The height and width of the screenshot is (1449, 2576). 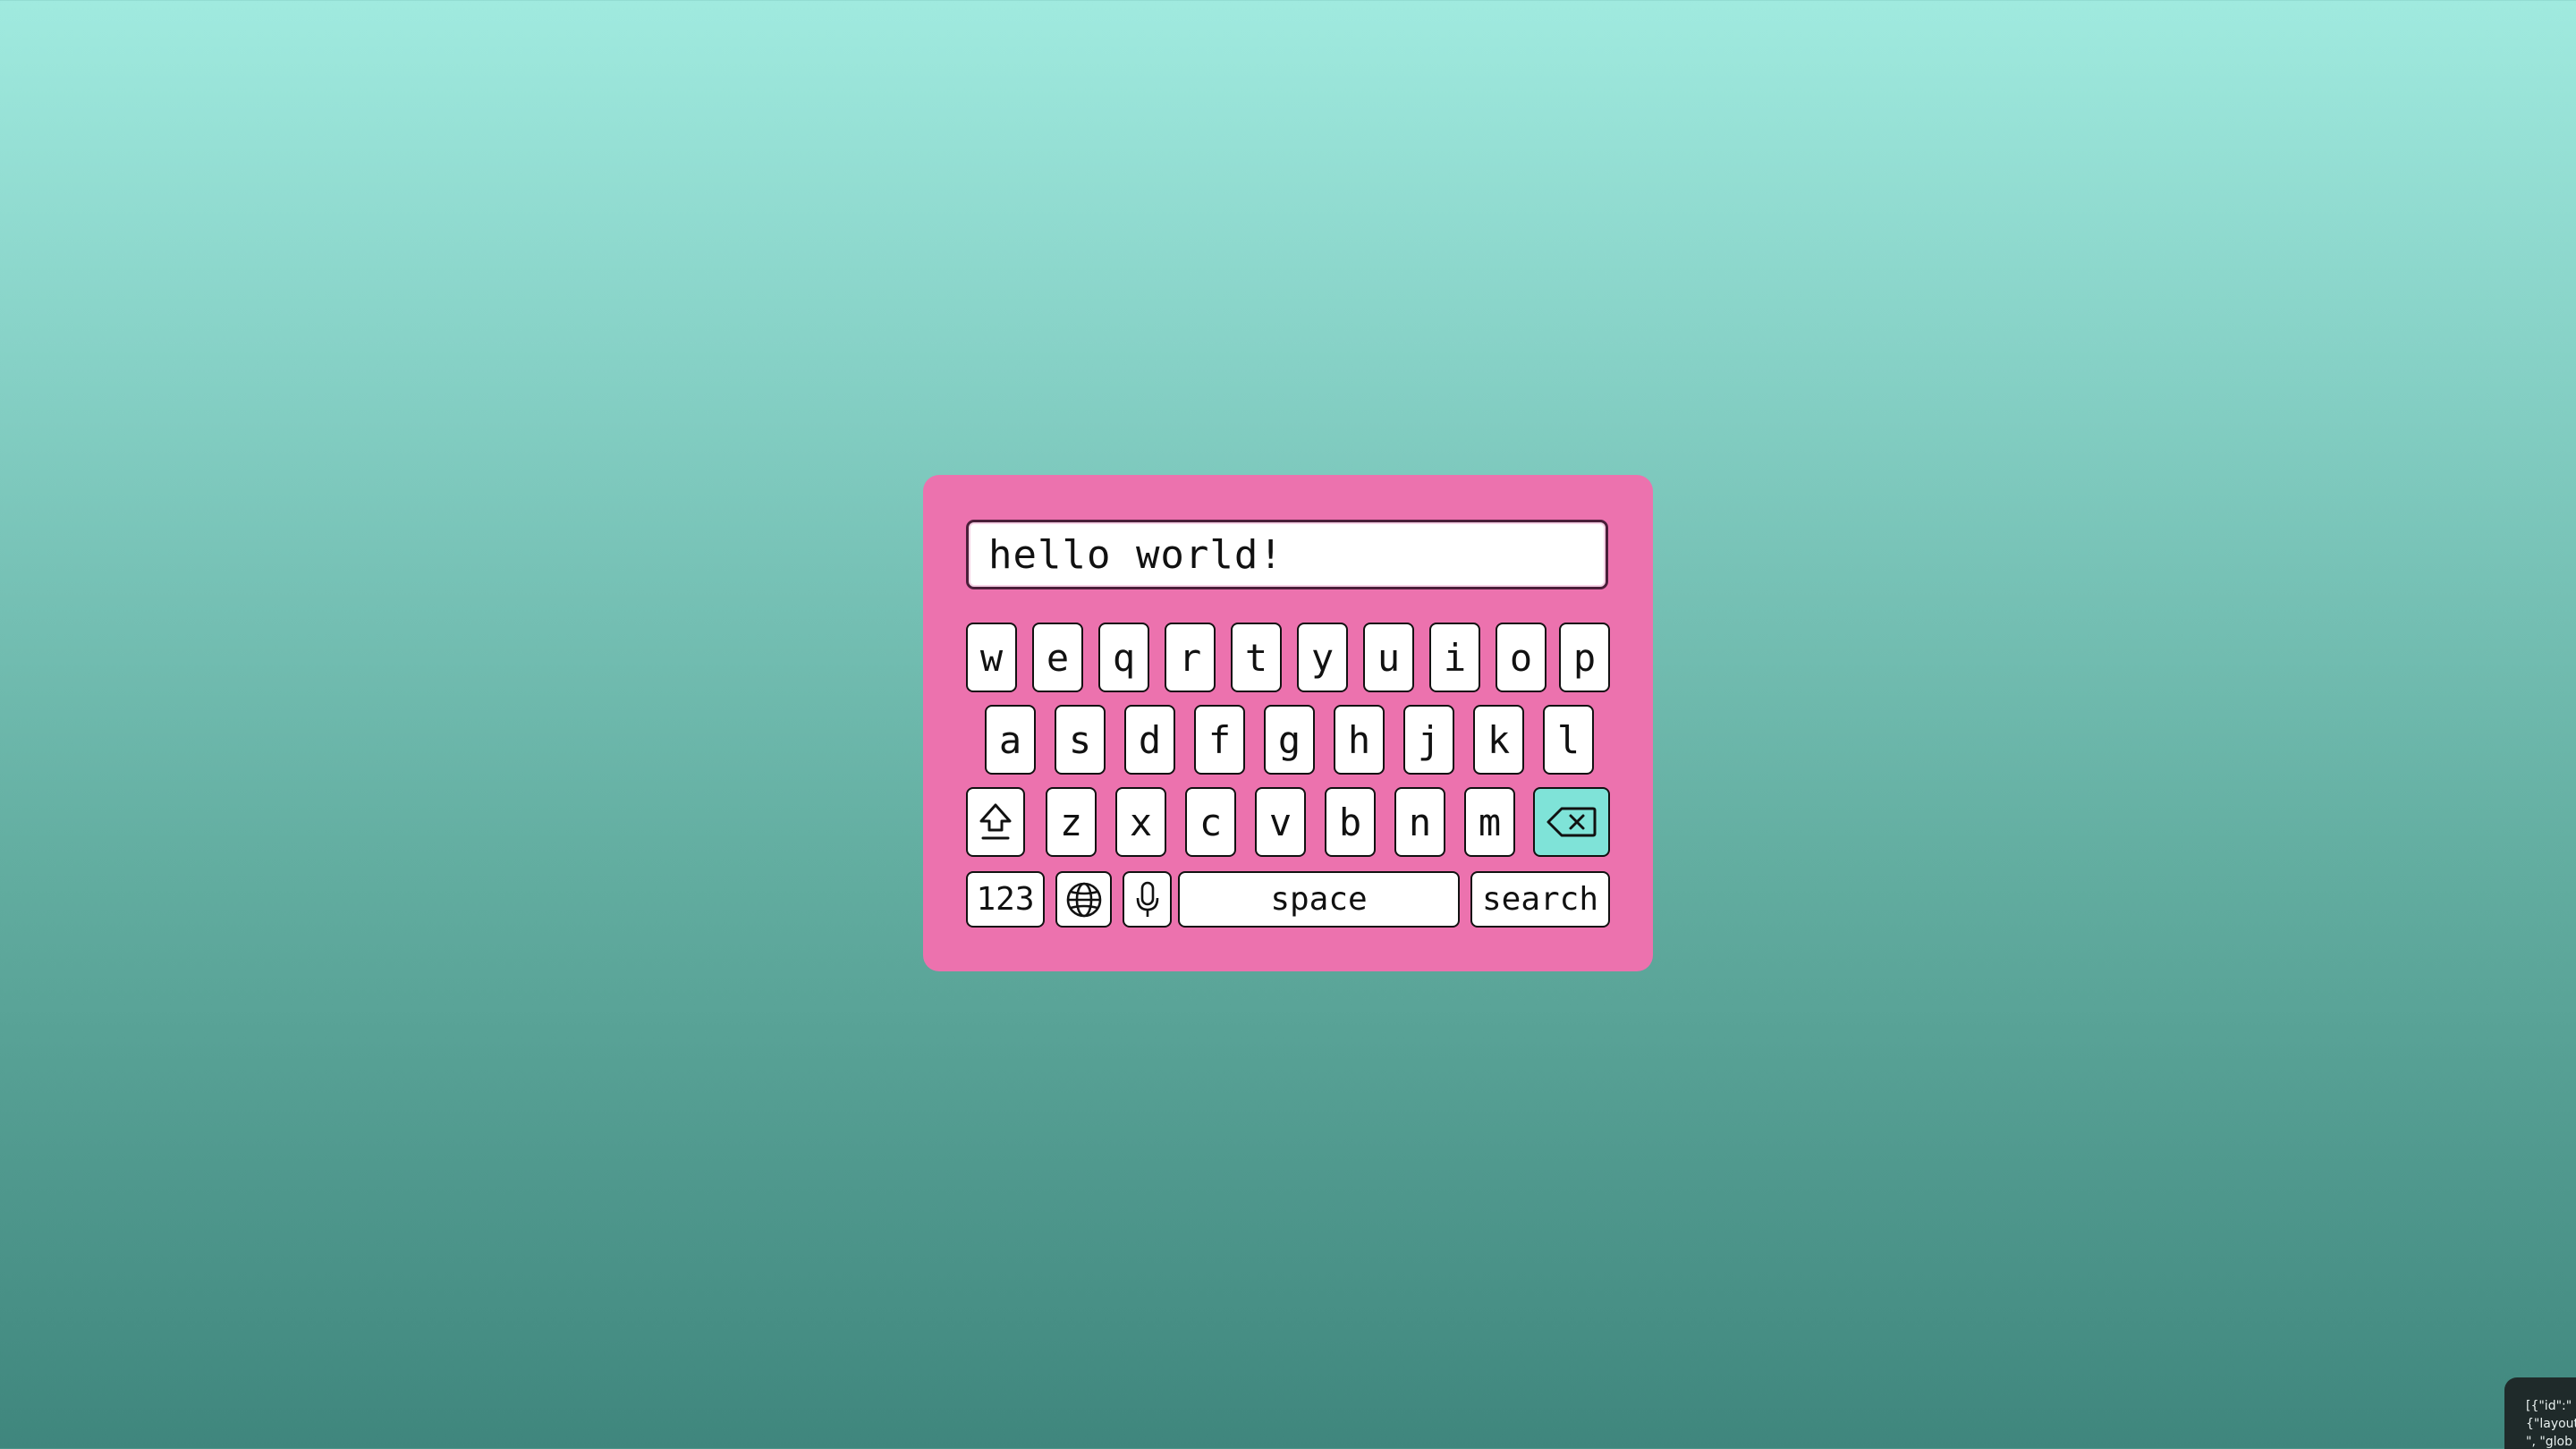 What do you see at coordinates (1140, 822) in the screenshot?
I see `key-x: x` at bounding box center [1140, 822].